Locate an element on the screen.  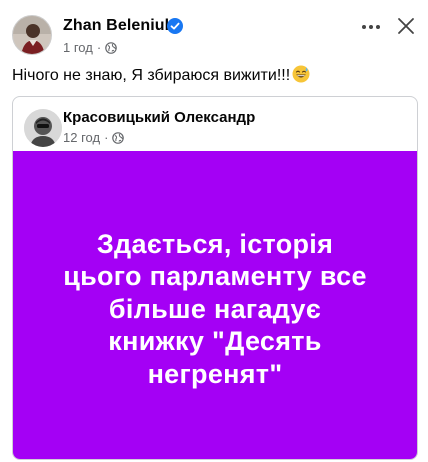
post-text: Нічого не знаю, Я збираюся вижити!!! is located at coordinates (161, 75).